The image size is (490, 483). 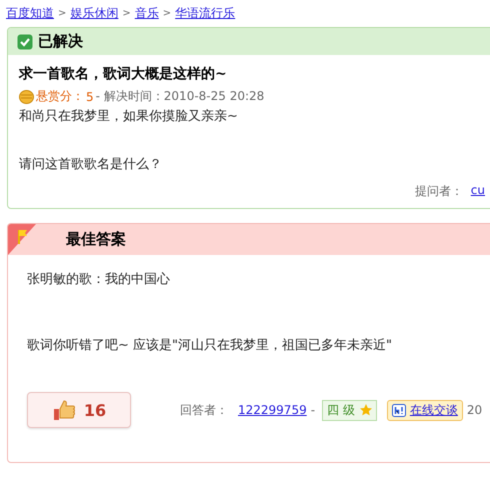 What do you see at coordinates (272, 410) in the screenshot?
I see `answerer-link: 122299759` at bounding box center [272, 410].